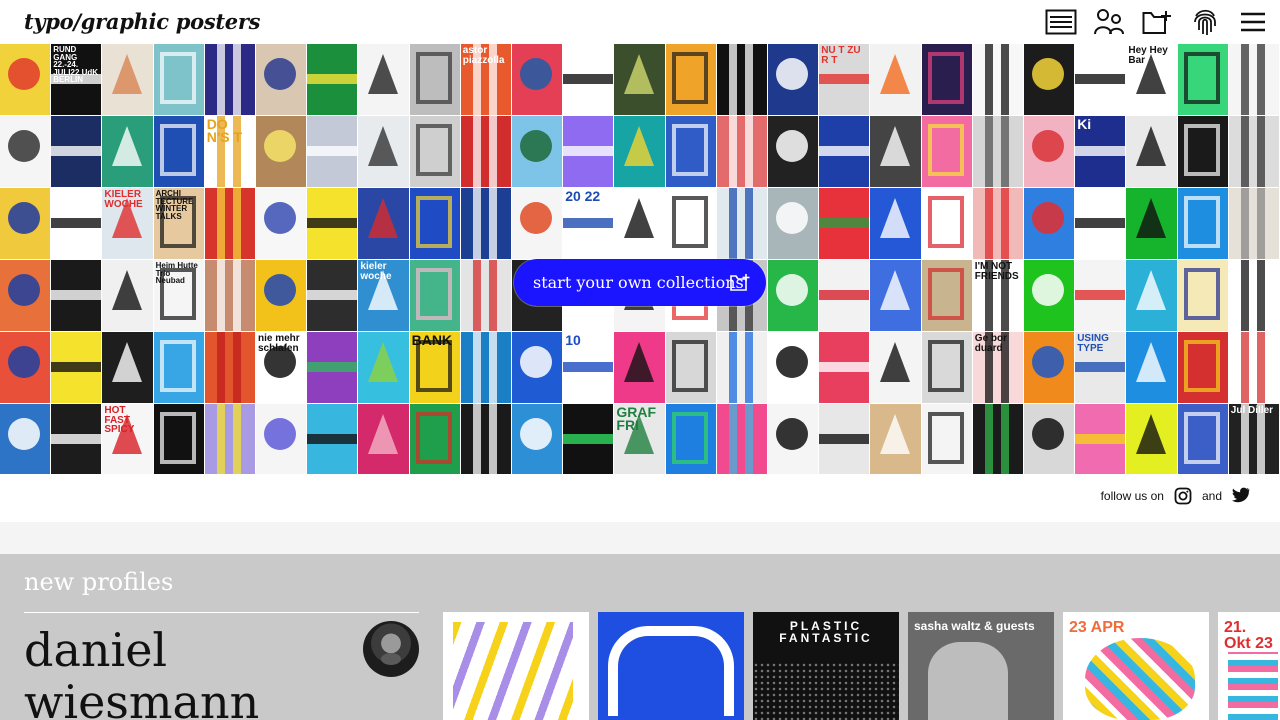 Image resolution: width=1280 pixels, height=720 pixels. I want to click on poster-thumbnail: kieler woche, so click(383, 295).